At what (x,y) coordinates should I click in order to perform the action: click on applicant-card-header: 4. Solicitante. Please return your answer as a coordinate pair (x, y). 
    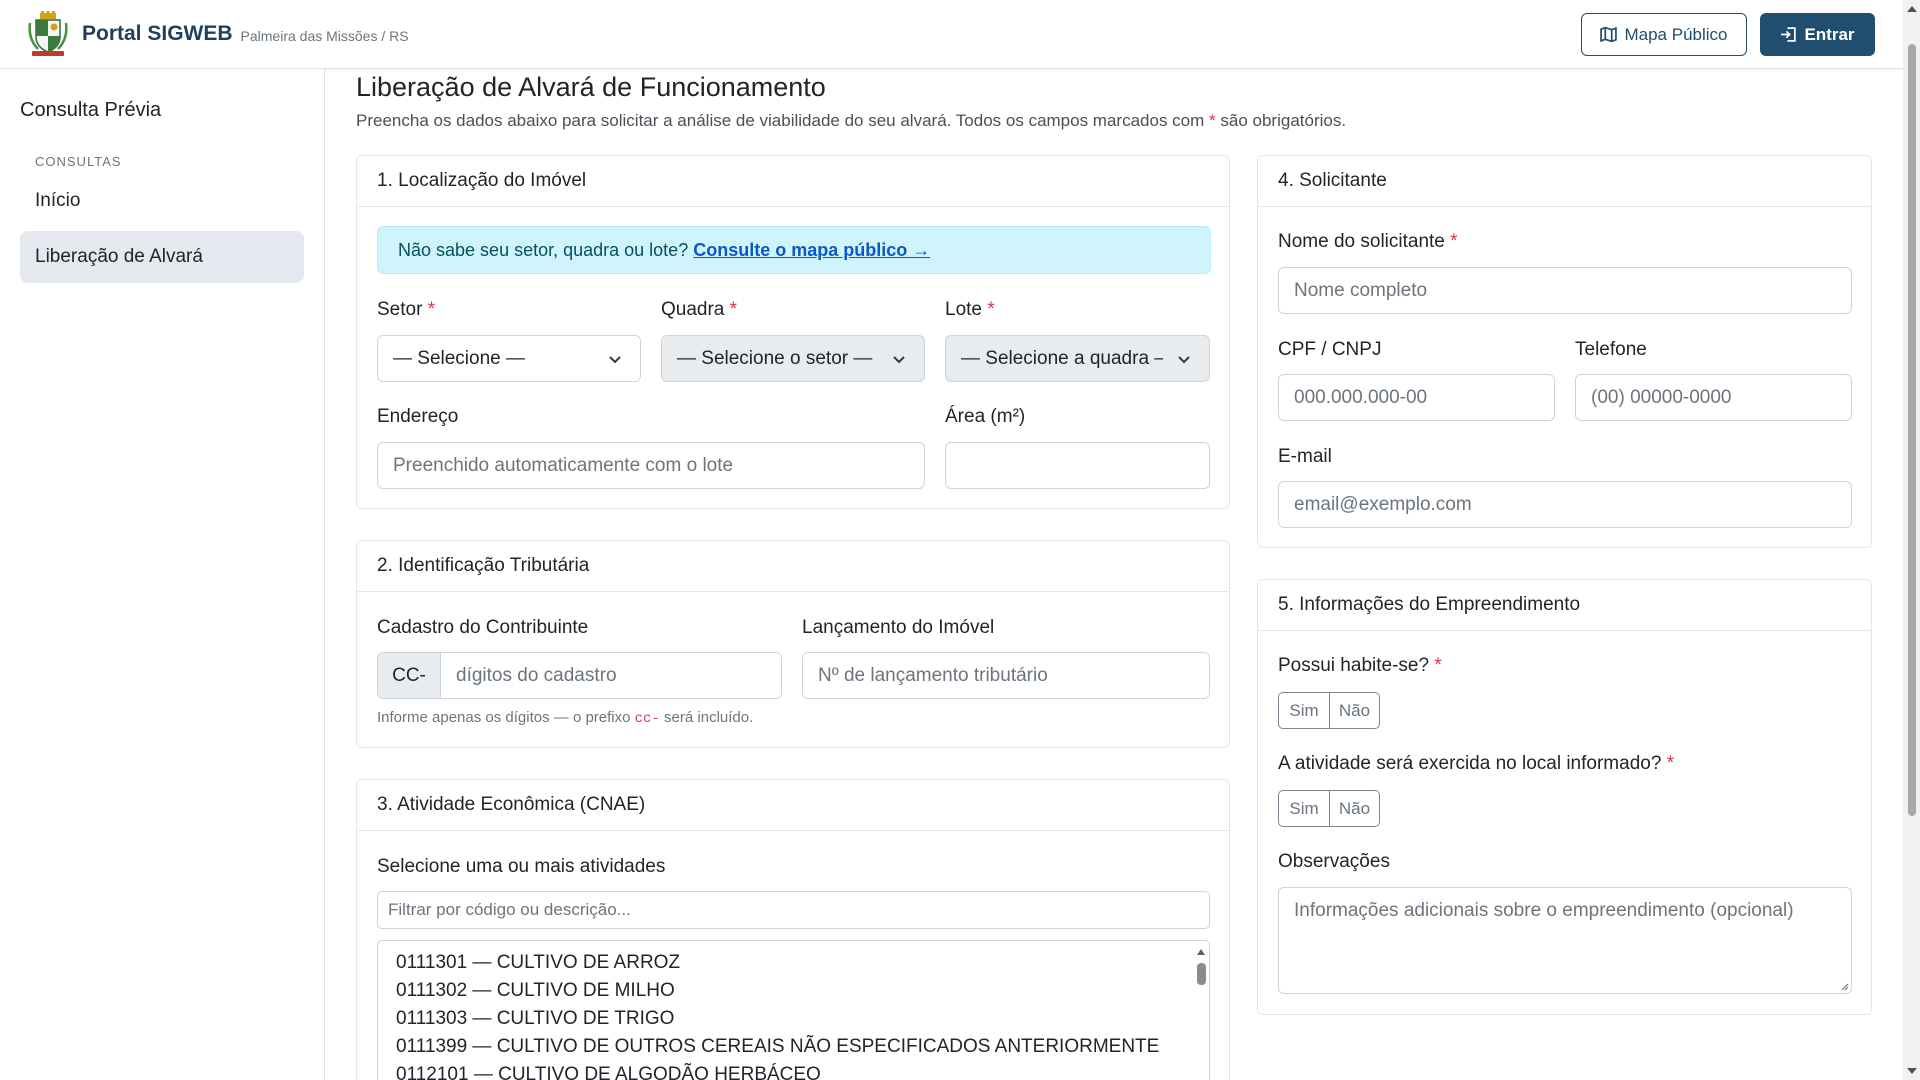
    Looking at the image, I should click on (1564, 181).